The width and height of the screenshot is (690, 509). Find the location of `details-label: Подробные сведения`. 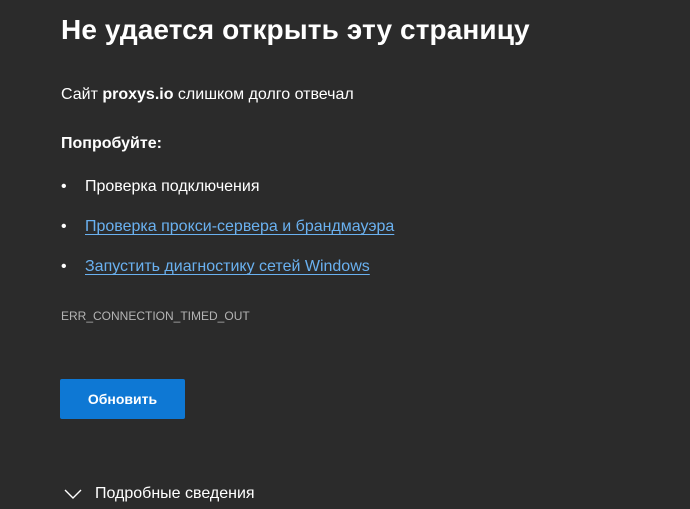

details-label: Подробные сведения is located at coordinates (175, 493).